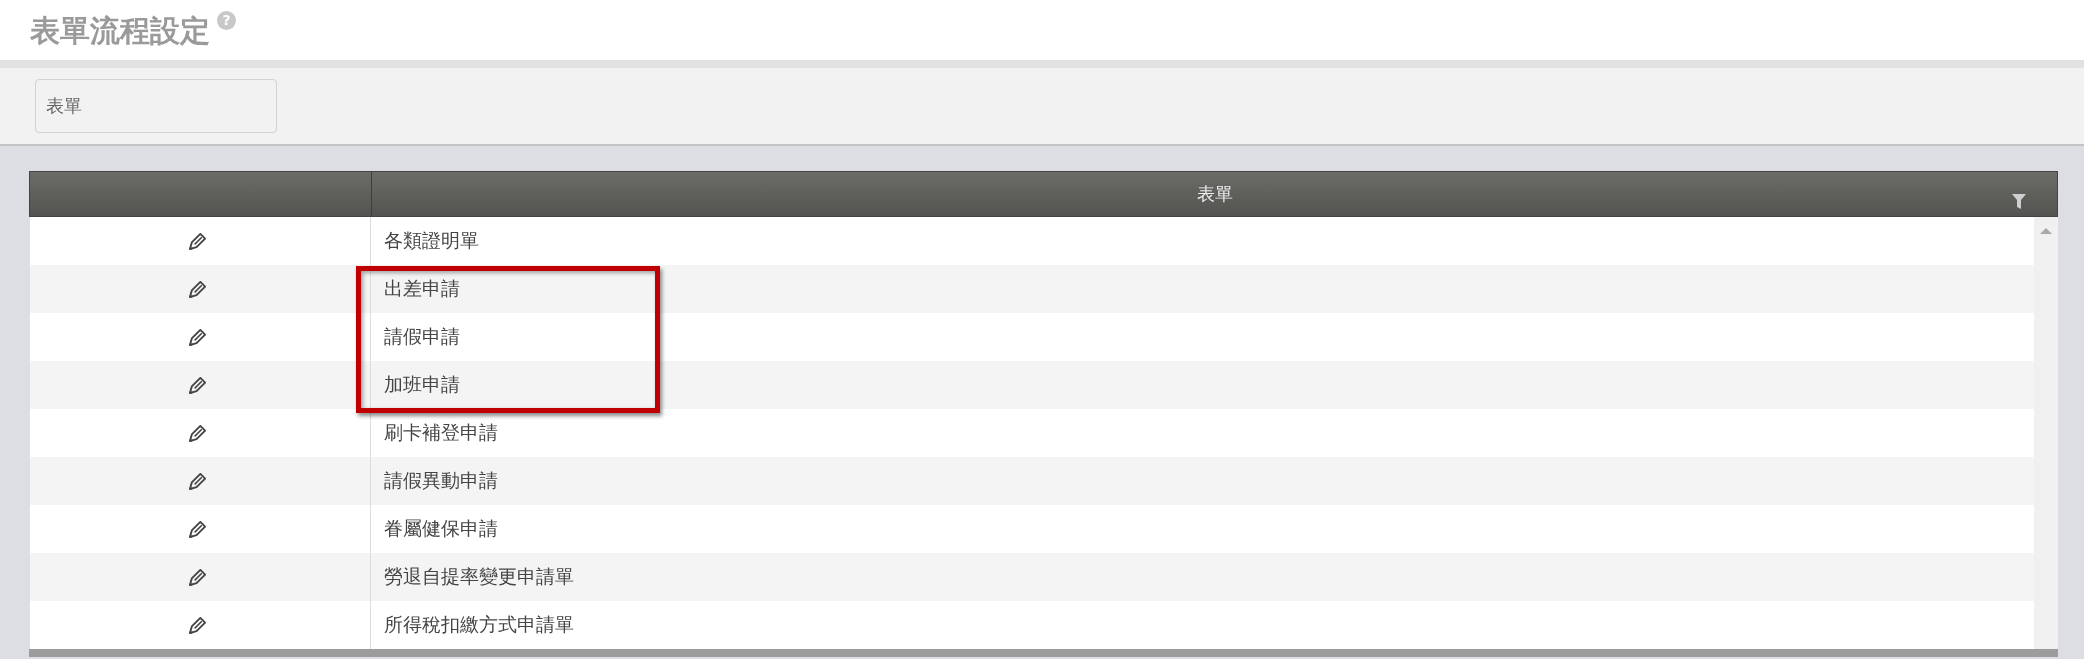 Image resolution: width=2084 pixels, height=659 pixels. Describe the element at coordinates (120, 31) in the screenshot. I see `page-title: 表單流程設定` at that location.